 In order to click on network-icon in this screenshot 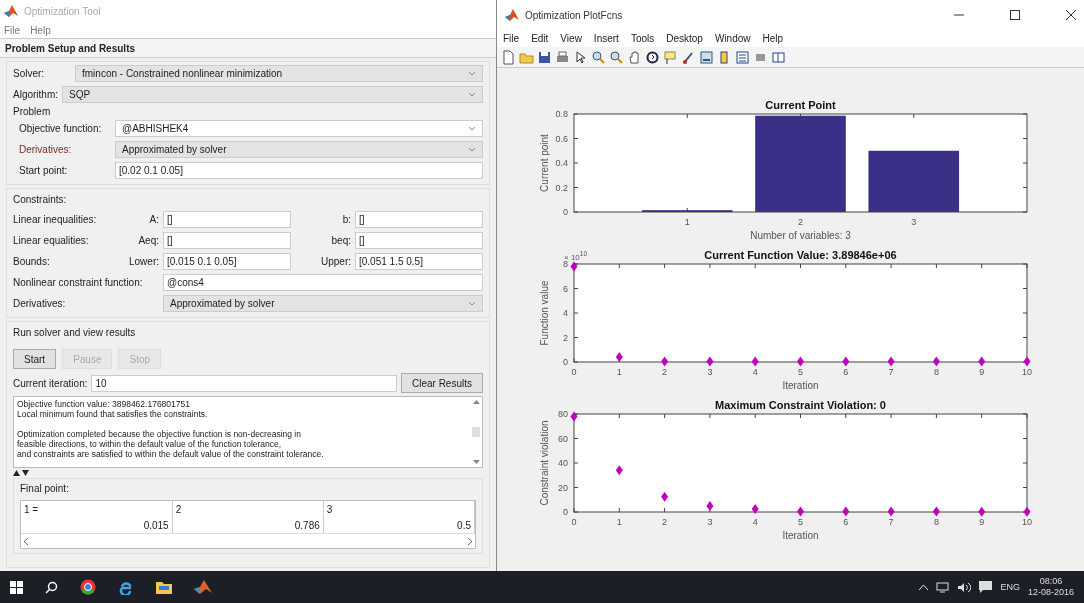, I will do `click(943, 587)`.